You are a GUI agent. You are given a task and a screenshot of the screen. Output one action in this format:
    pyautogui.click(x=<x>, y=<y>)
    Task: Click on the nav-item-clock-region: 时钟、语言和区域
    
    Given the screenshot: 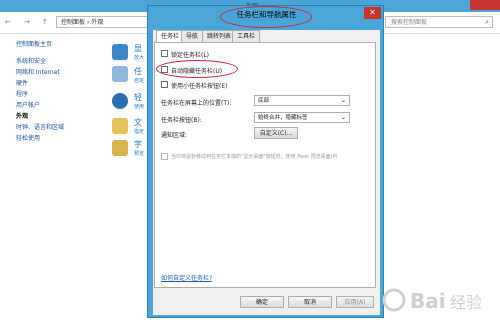 What is the action you would take?
    pyautogui.click(x=61, y=128)
    